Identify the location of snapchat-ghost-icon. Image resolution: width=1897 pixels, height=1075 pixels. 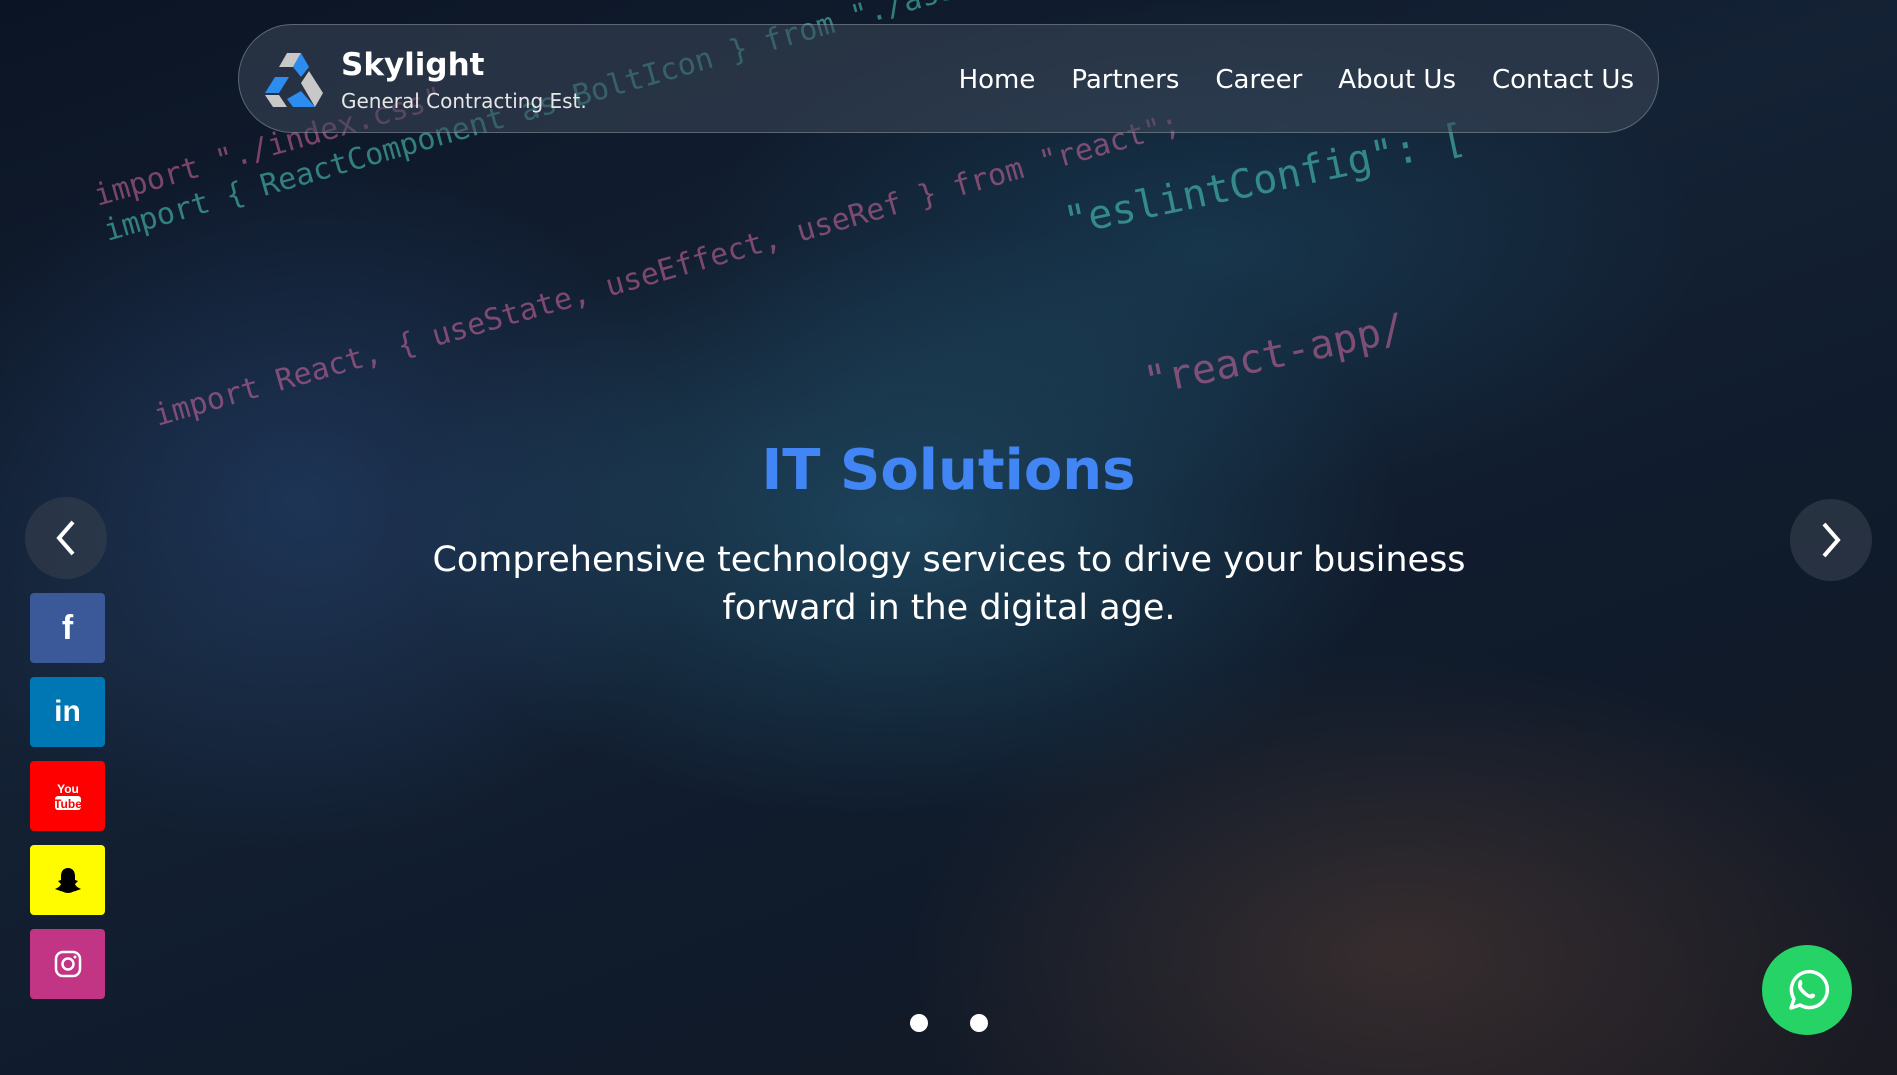
(67, 880).